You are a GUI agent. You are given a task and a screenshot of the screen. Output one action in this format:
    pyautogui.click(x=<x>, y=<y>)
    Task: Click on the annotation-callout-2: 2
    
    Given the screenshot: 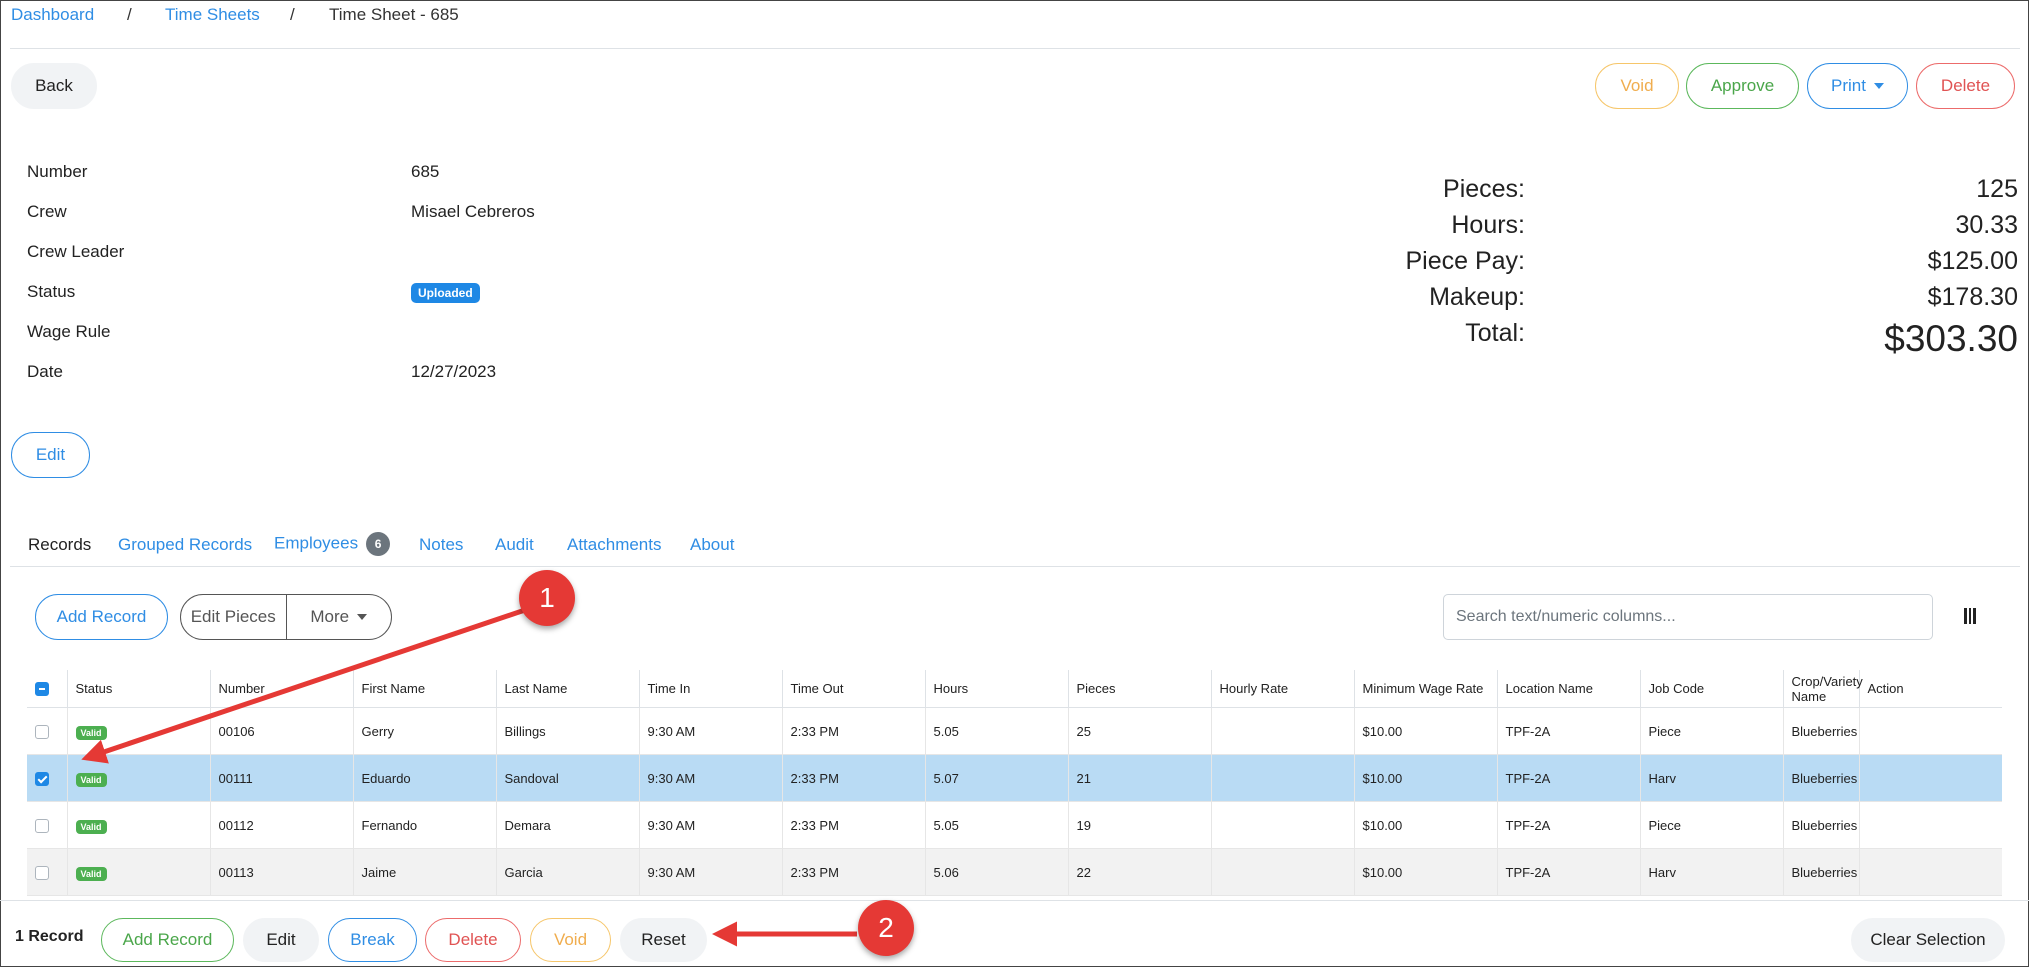 What is the action you would take?
    pyautogui.click(x=886, y=928)
    